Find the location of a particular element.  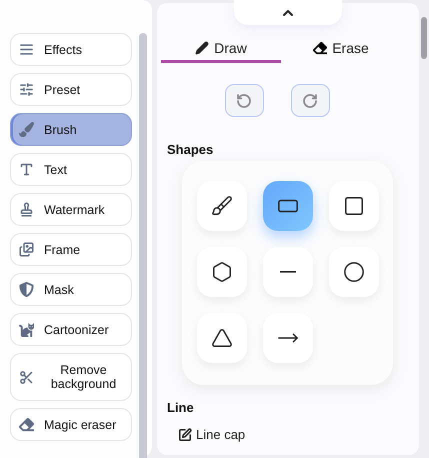

section-title: Line is located at coordinates (180, 407).